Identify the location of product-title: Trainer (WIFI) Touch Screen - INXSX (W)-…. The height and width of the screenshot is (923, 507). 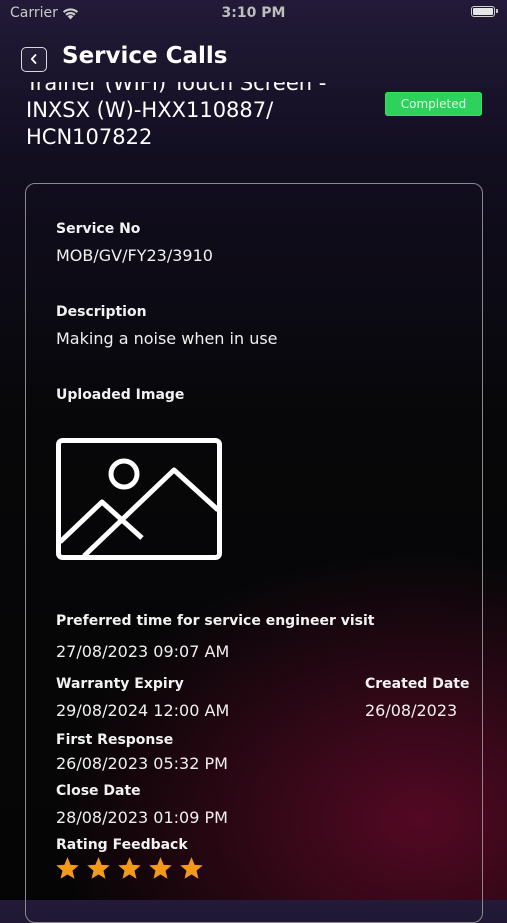
(196, 116).